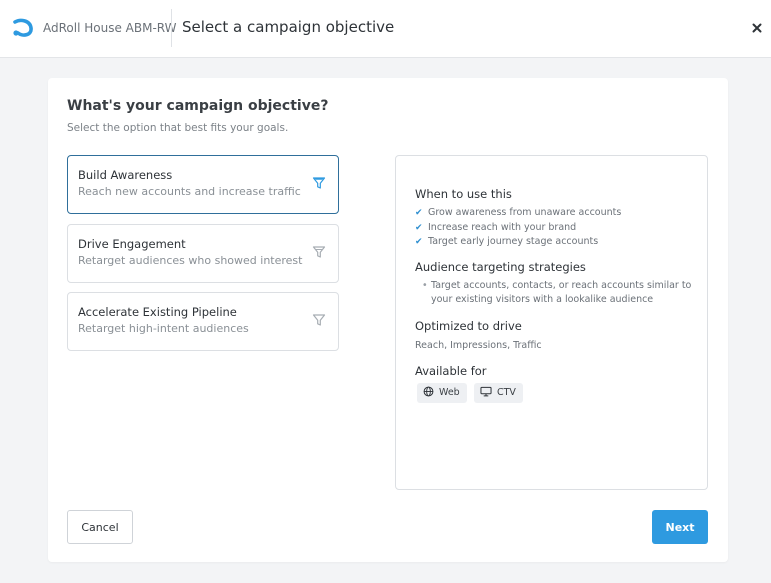  I want to click on cancel-button: Cancel, so click(100, 527).